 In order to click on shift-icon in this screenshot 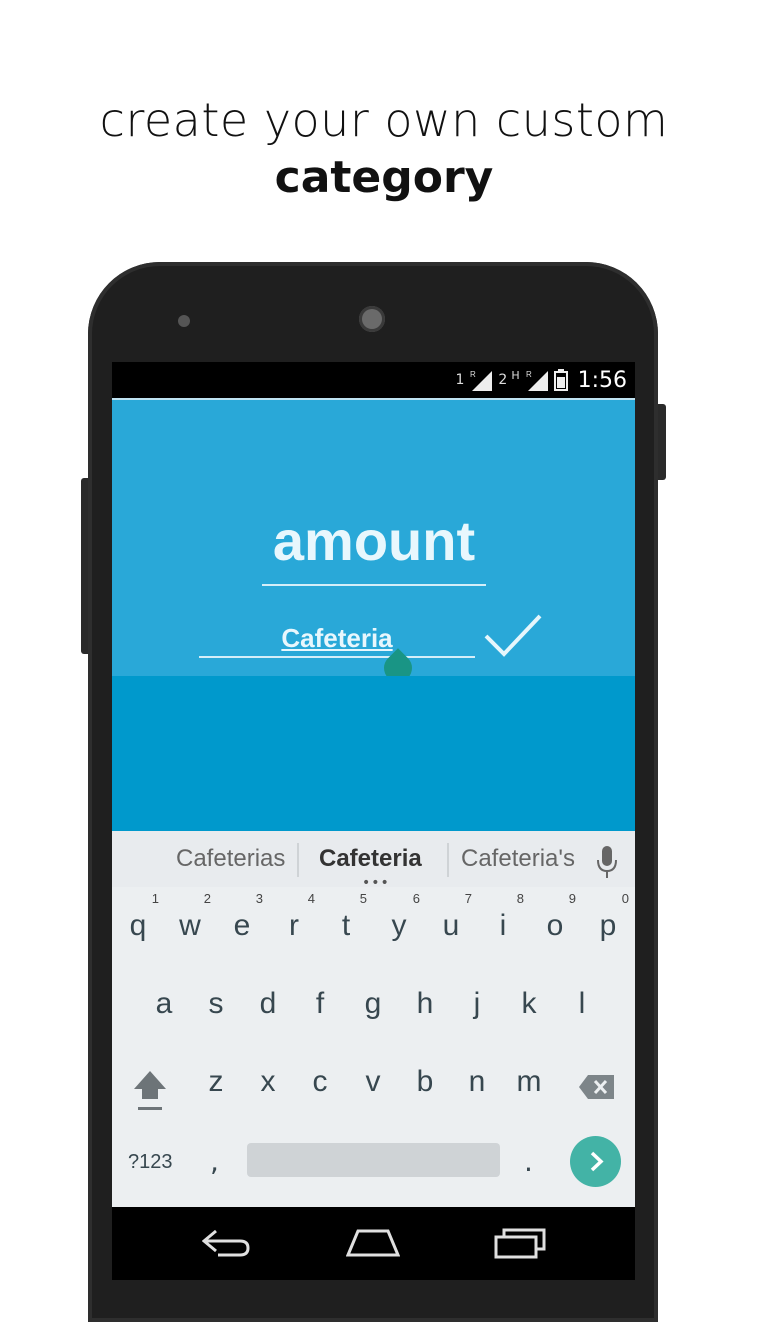, I will do `click(150, 1090)`.